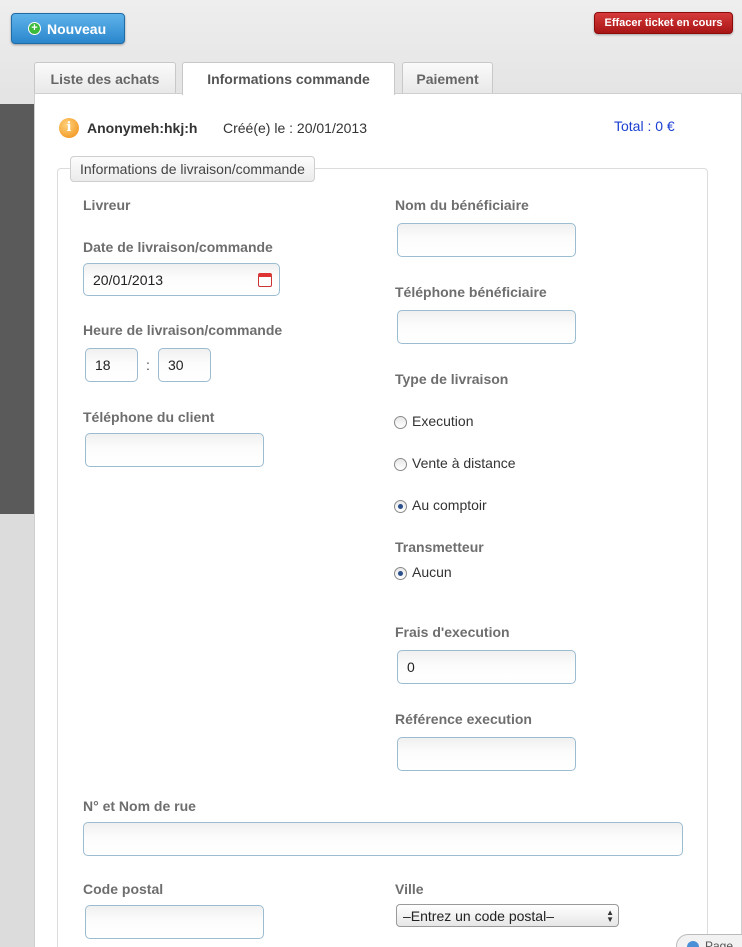 The image size is (742, 947). What do you see at coordinates (107, 205) in the screenshot?
I see `livreur-label: Livreur` at bounding box center [107, 205].